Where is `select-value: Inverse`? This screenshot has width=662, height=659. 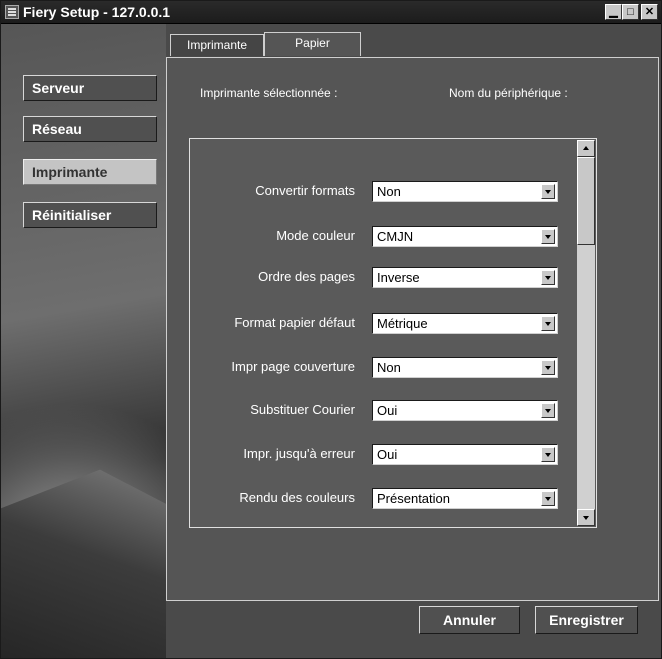 select-value: Inverse is located at coordinates (398, 277).